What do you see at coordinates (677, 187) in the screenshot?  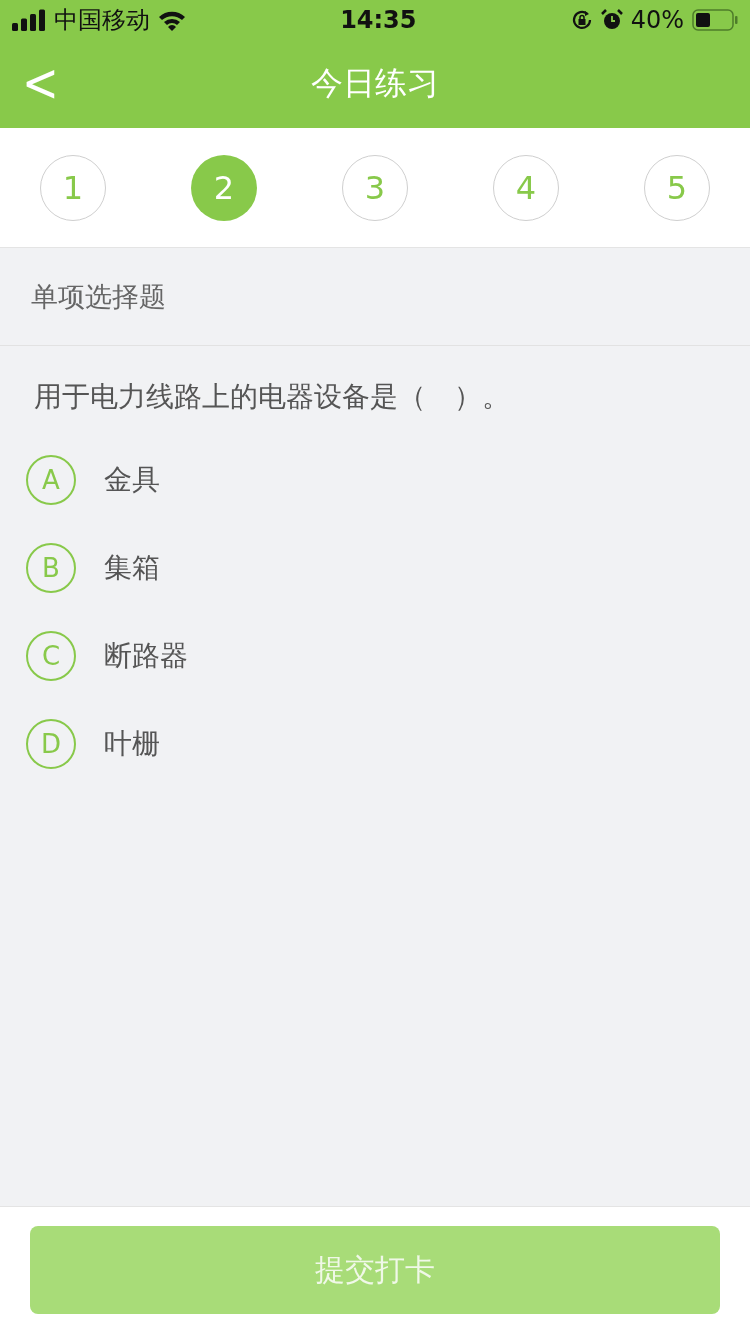 I see `question-number: 5` at bounding box center [677, 187].